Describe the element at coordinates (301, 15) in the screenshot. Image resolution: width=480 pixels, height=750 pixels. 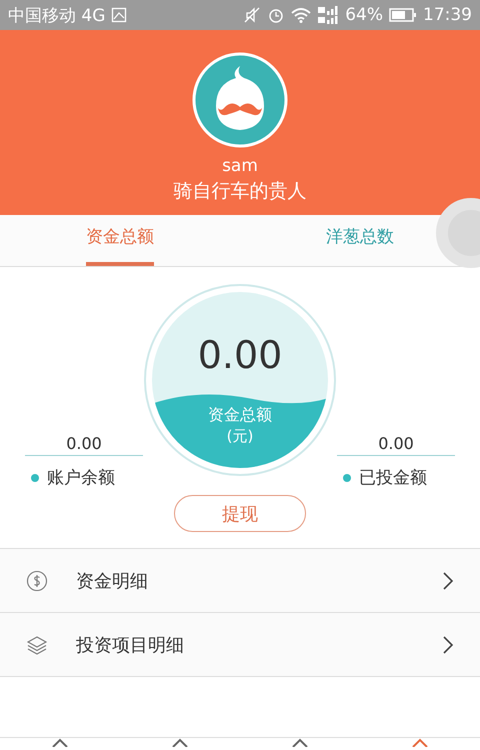
I see `wifi-icon` at that location.